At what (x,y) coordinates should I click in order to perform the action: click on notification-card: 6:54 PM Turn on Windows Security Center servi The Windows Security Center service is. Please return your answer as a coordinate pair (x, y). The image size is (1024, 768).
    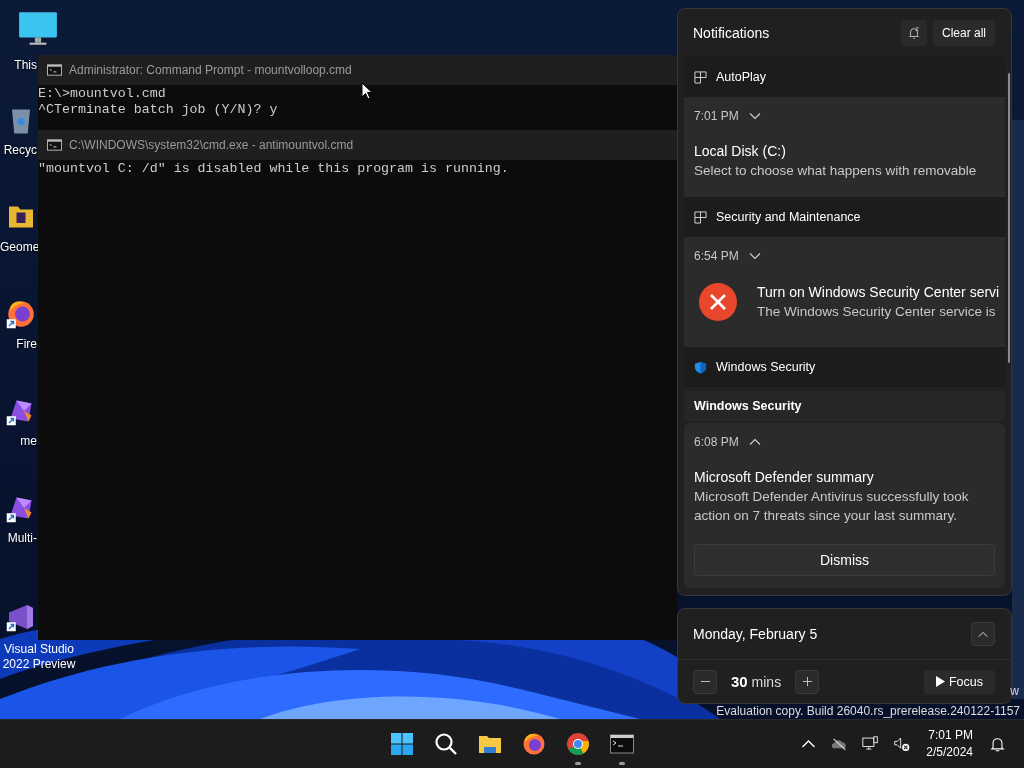
    Looking at the image, I should click on (844, 292).